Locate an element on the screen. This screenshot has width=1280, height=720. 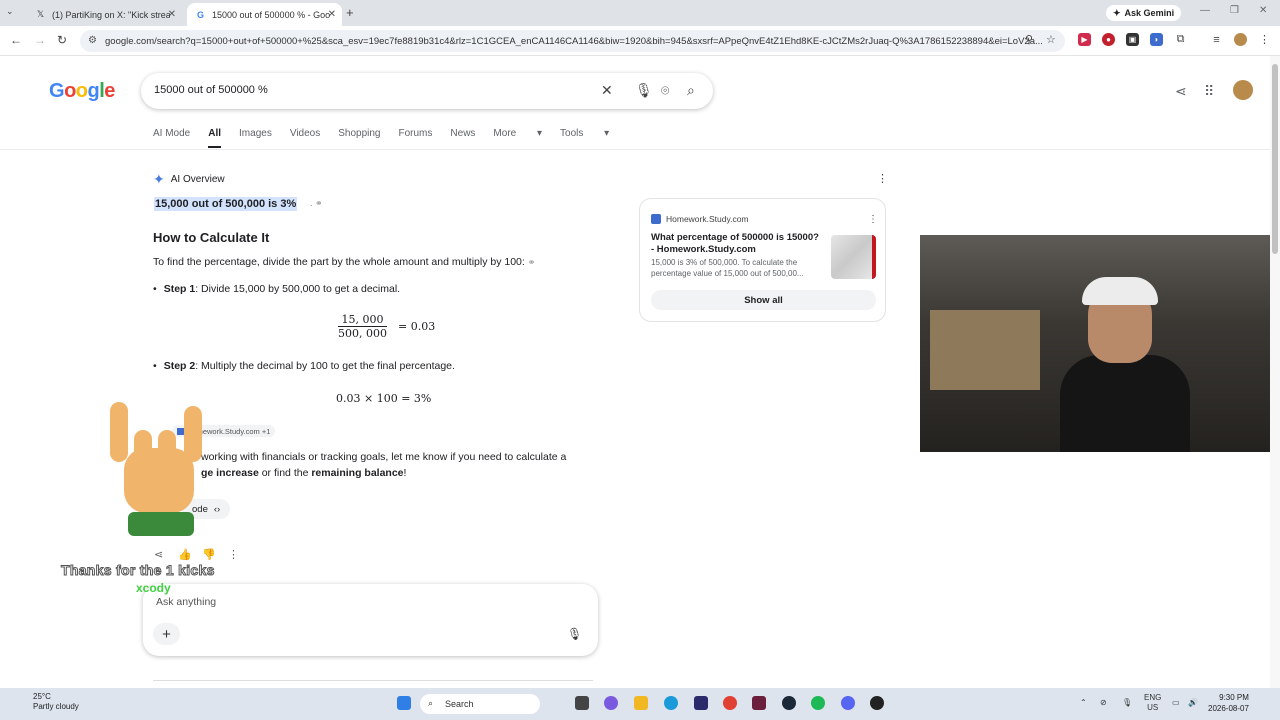
google-logo: Google is located at coordinates (82, 91).